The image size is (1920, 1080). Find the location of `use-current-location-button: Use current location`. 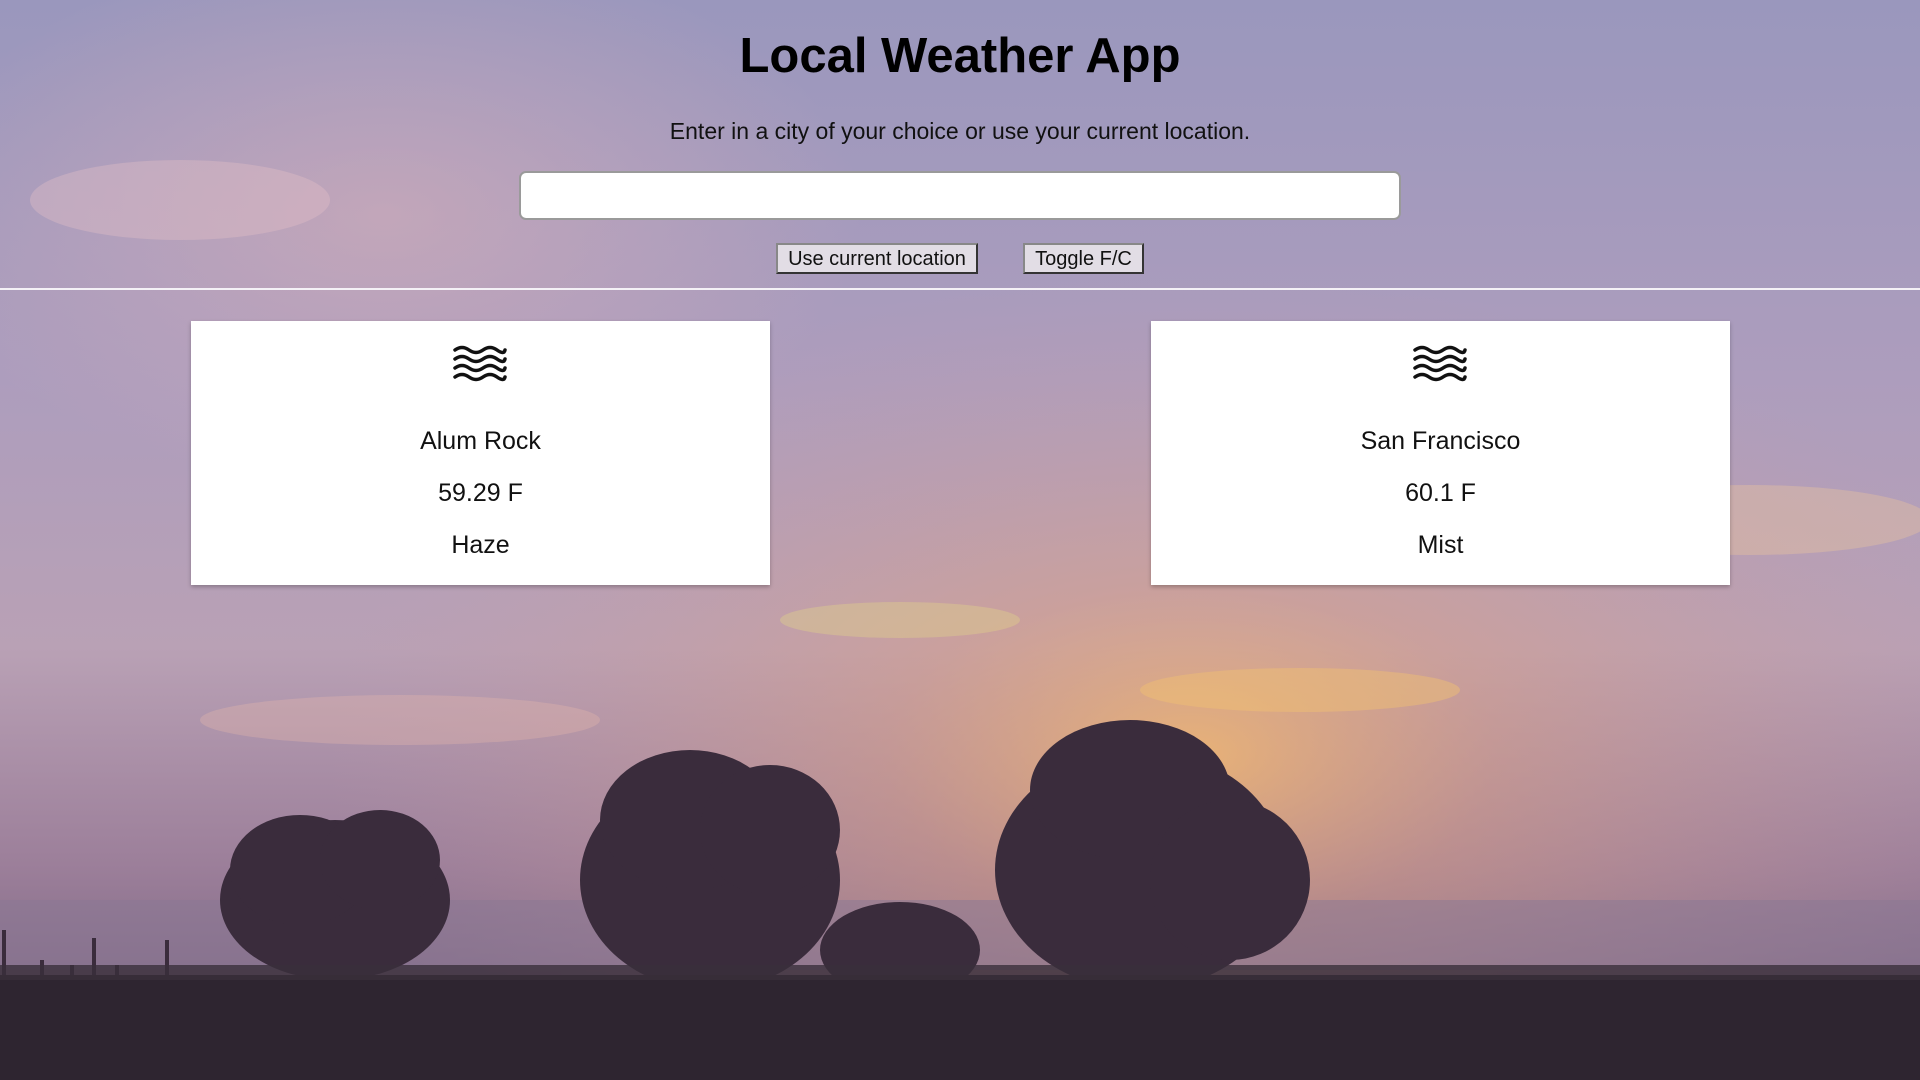

use-current-location-button: Use current location is located at coordinates (877, 258).